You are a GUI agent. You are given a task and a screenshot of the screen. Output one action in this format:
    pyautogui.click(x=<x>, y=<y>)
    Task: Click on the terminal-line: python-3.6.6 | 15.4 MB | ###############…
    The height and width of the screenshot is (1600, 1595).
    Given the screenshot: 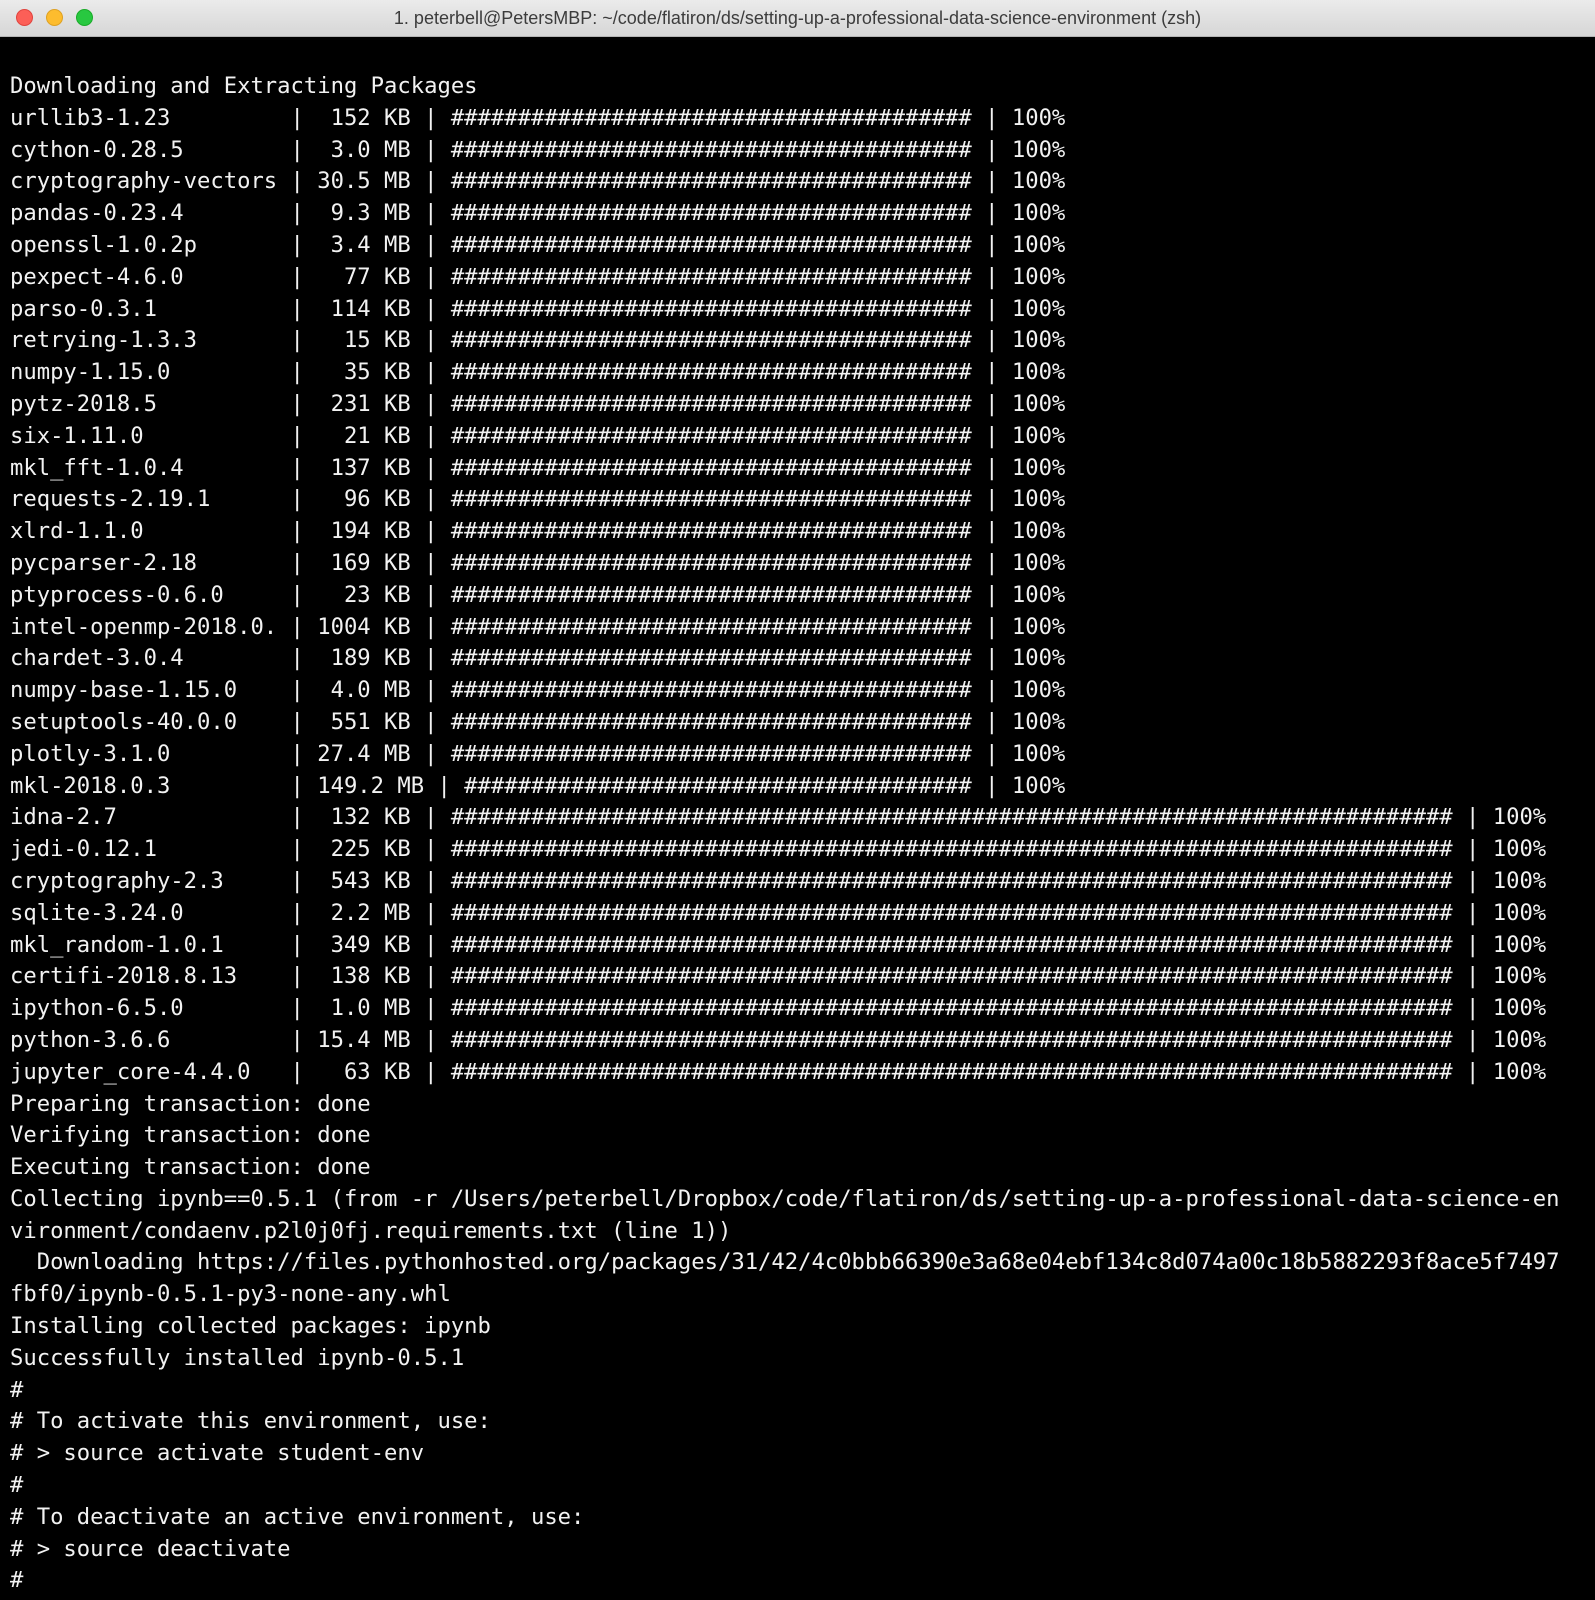 What is the action you would take?
    pyautogui.click(x=785, y=1039)
    